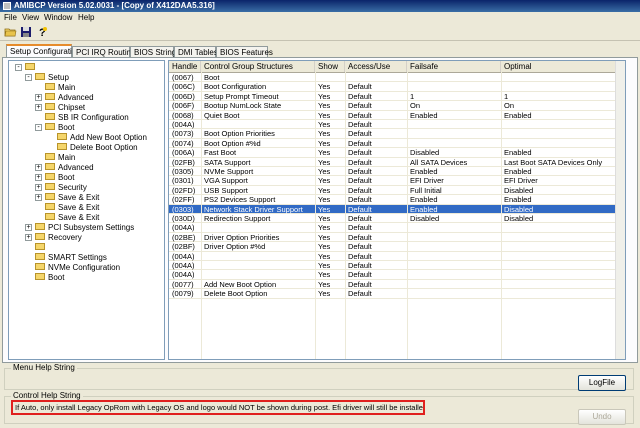 Image resolution: width=640 pixels, height=428 pixels. What do you see at coordinates (397, 78) in the screenshot?
I see `table-row: (0067) Boot` at bounding box center [397, 78].